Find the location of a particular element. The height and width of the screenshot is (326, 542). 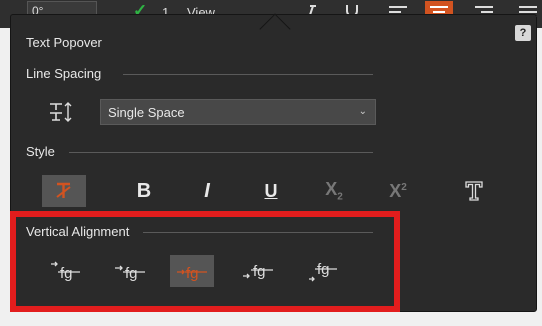

valign-upper-icon: fg is located at coordinates (130, 273).